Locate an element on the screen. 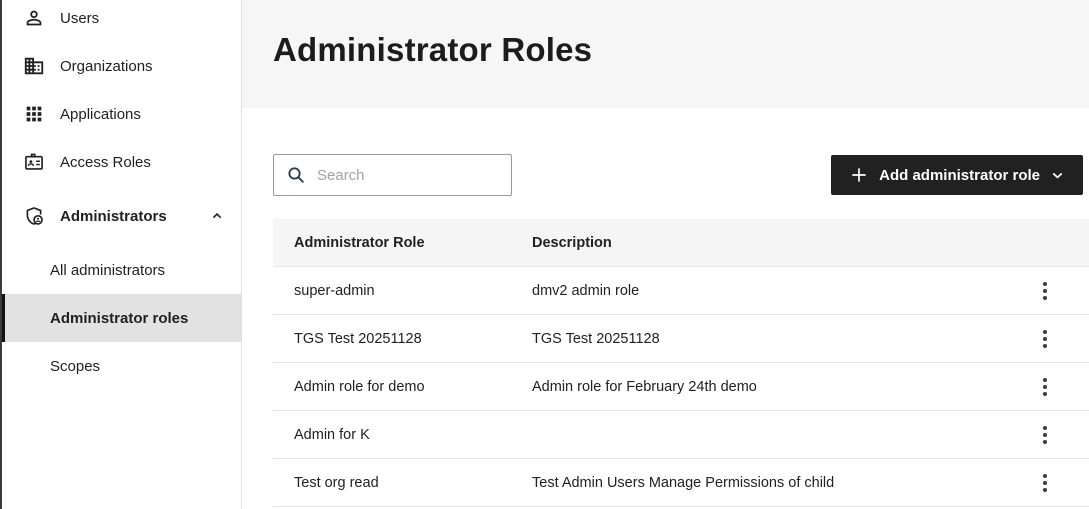 Image resolution: width=1089 pixels, height=509 pixels. shield-person-icon is located at coordinates (34, 216).